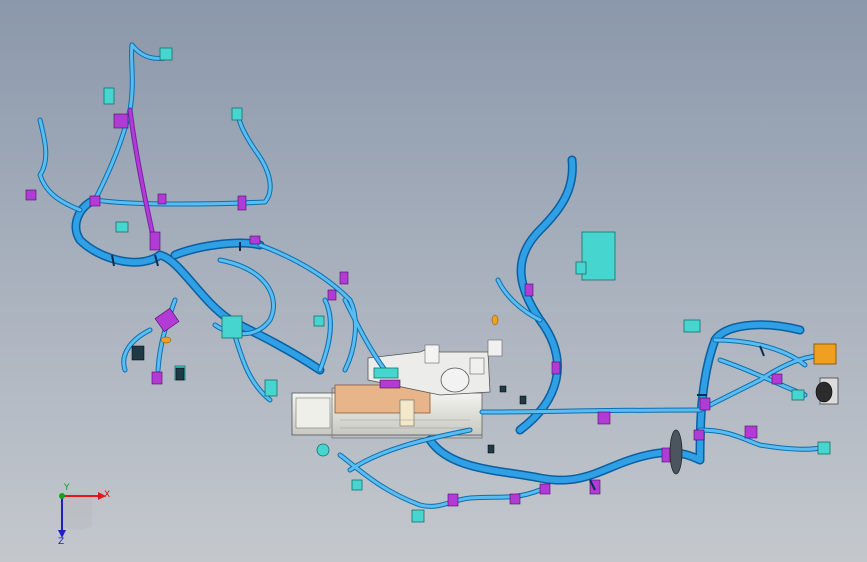 This screenshot has height=562, width=867. I want to click on connector-large, so click(598, 256).